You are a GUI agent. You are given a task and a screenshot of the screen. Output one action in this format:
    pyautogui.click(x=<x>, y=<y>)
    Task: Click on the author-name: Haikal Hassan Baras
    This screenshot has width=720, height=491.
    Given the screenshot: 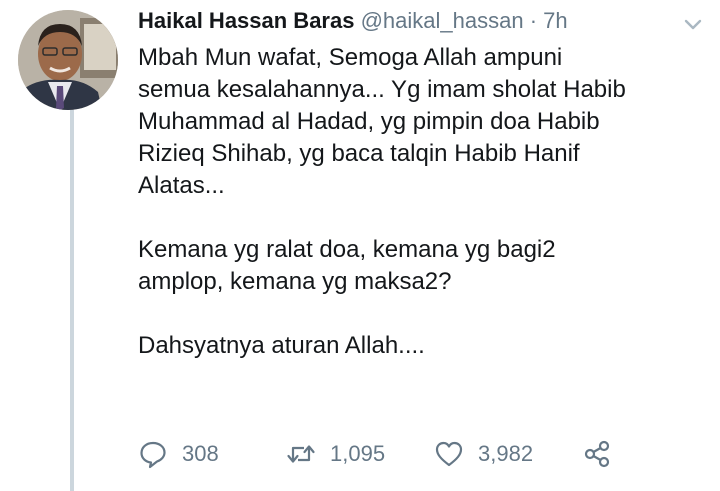 What is the action you would take?
    pyautogui.click(x=246, y=20)
    